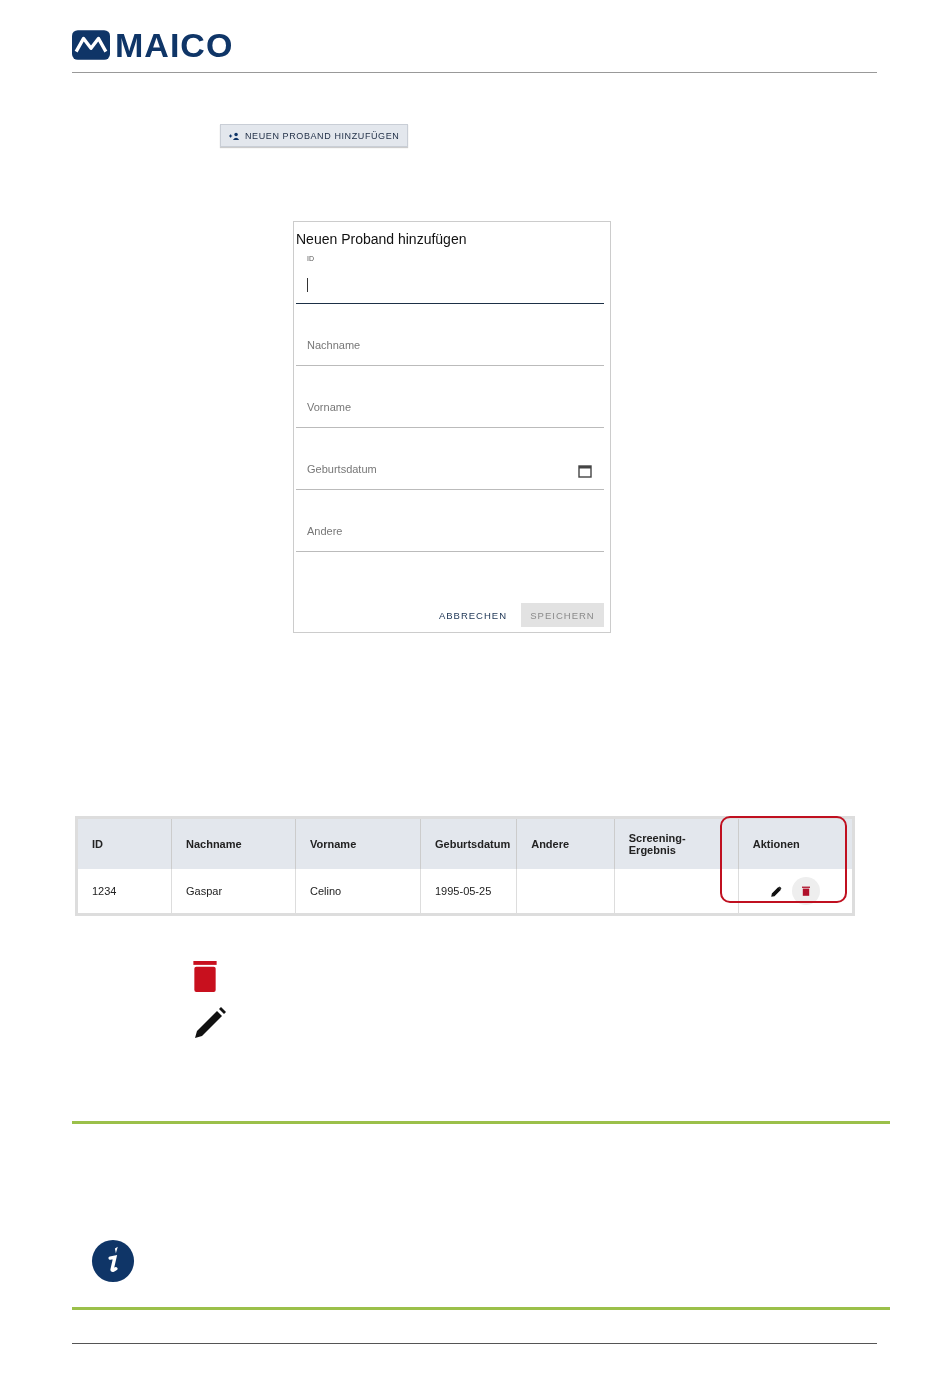 Image resolution: width=950 pixels, height=1387 pixels. Describe the element at coordinates (450, 459) in the screenshot. I see `input-field: Geburtsdatum` at that location.